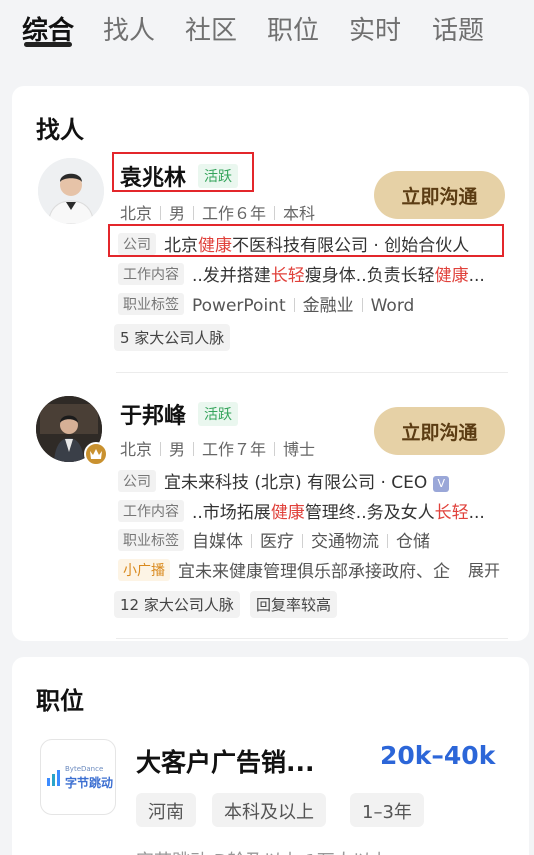 Image resolution: width=534 pixels, height=855 pixels. Describe the element at coordinates (269, 810) in the screenshot. I see `job-tag-education: 本科及以上` at that location.